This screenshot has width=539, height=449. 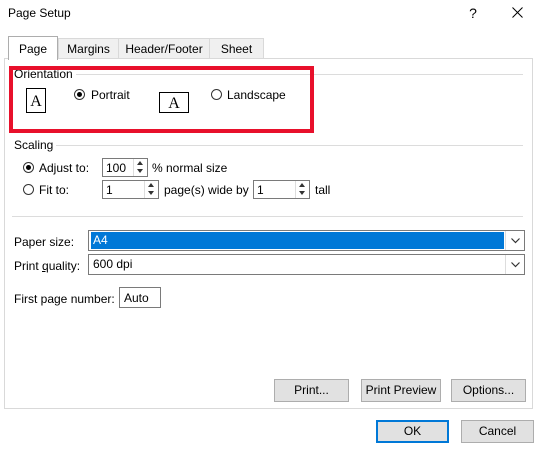 I want to click on tab-page: Page, so click(x=33, y=48).